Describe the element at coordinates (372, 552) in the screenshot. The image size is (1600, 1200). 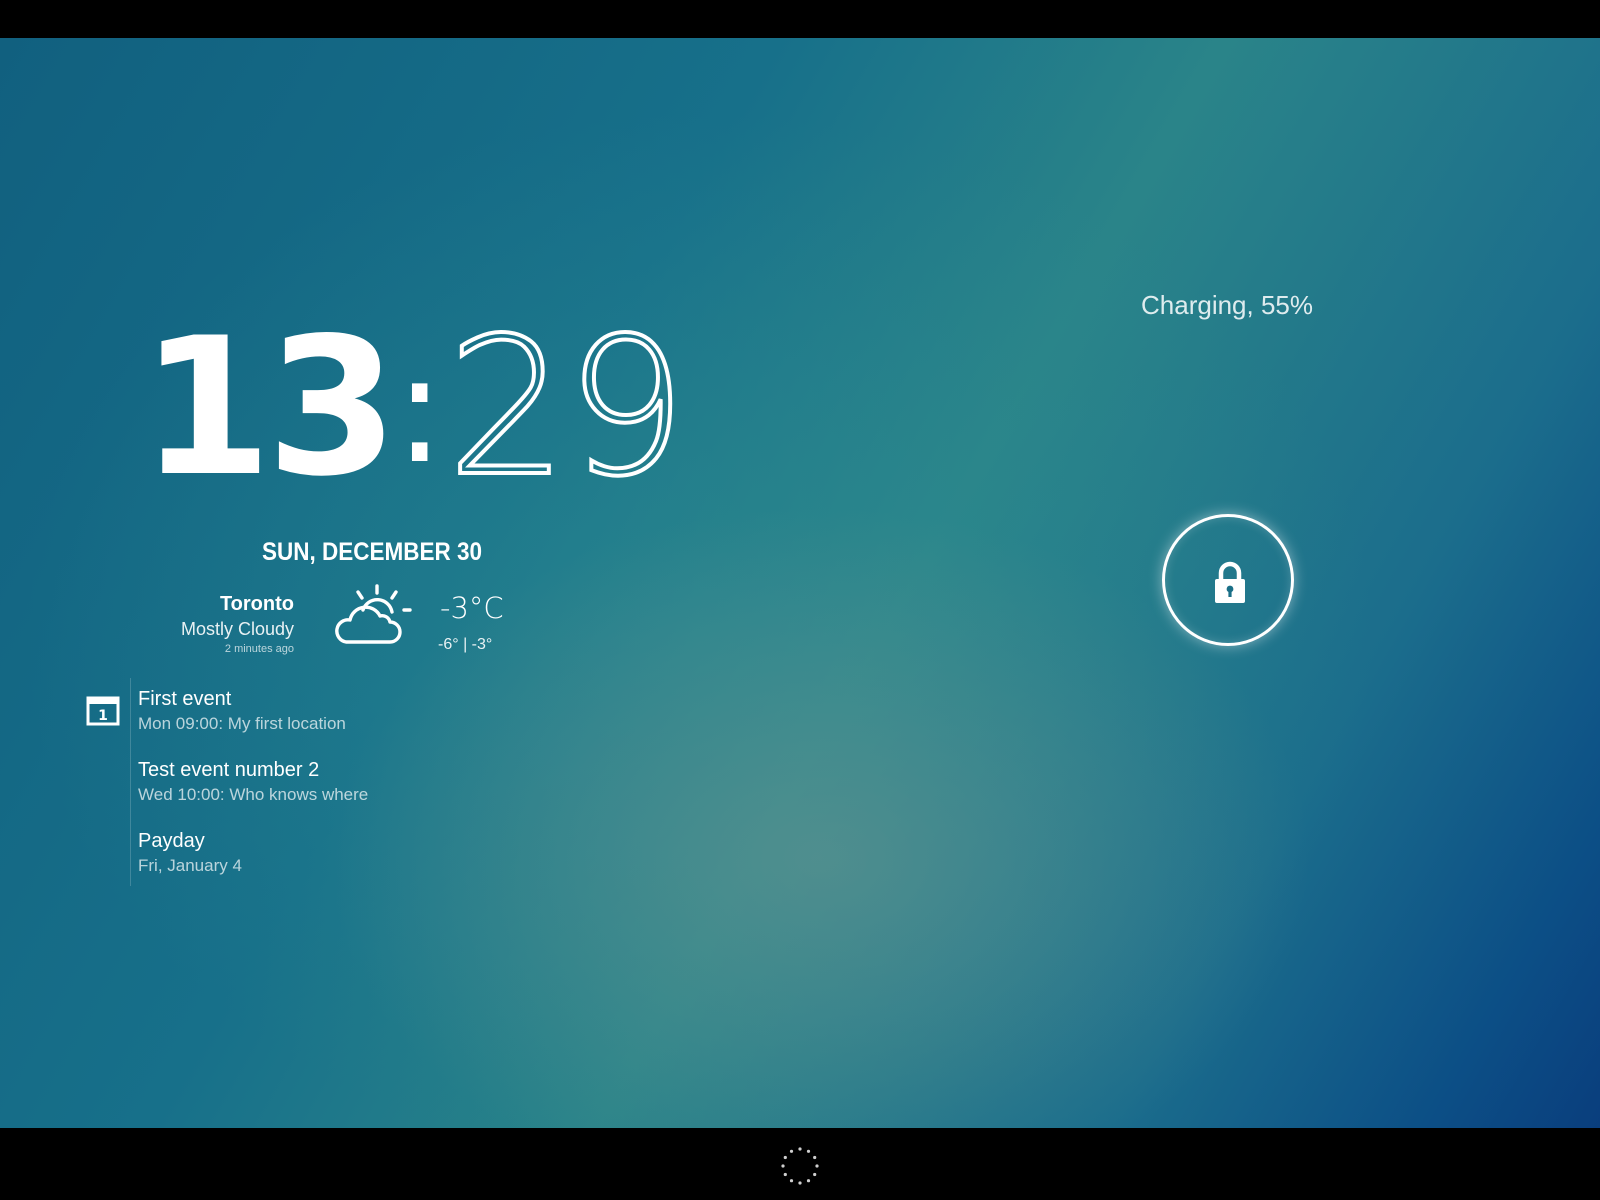
I see `date-label: SUN, DECEMBER 30` at that location.